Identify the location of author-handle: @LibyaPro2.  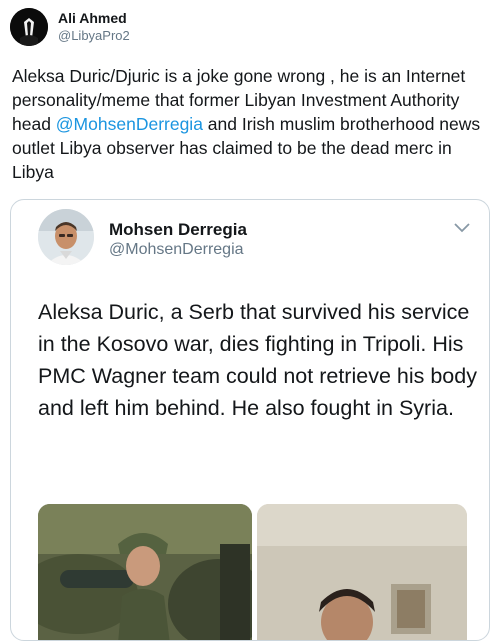
(94, 35).